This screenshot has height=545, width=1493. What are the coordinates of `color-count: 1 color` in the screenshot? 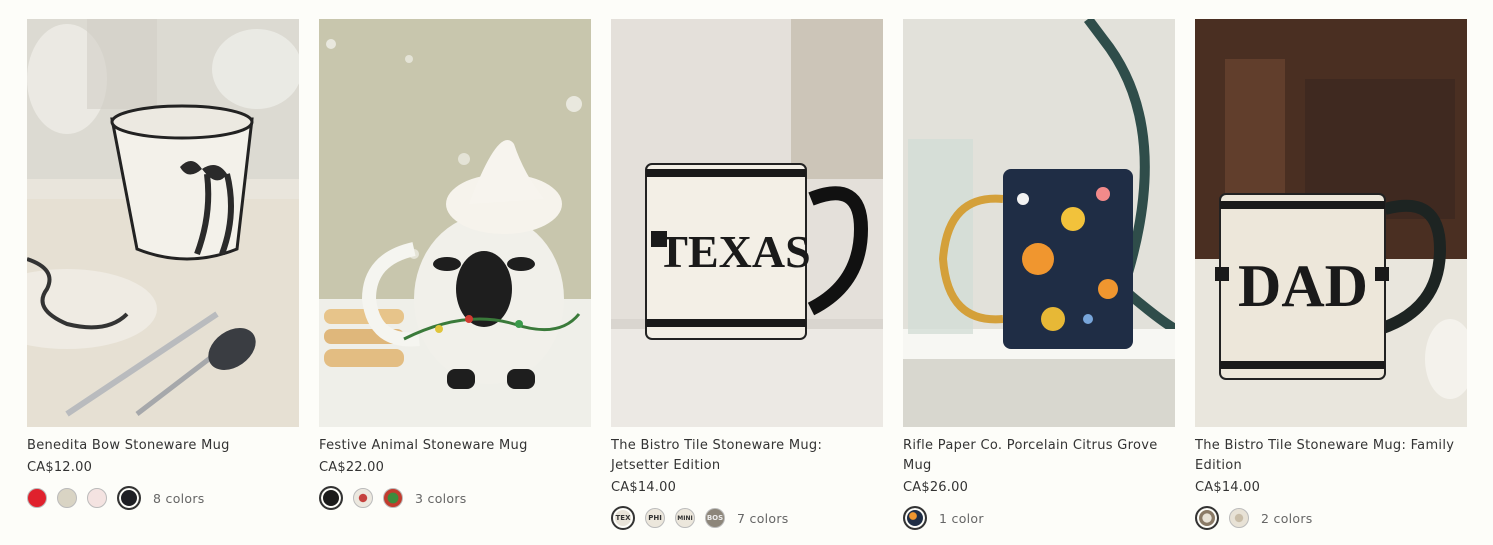 It's located at (961, 518).